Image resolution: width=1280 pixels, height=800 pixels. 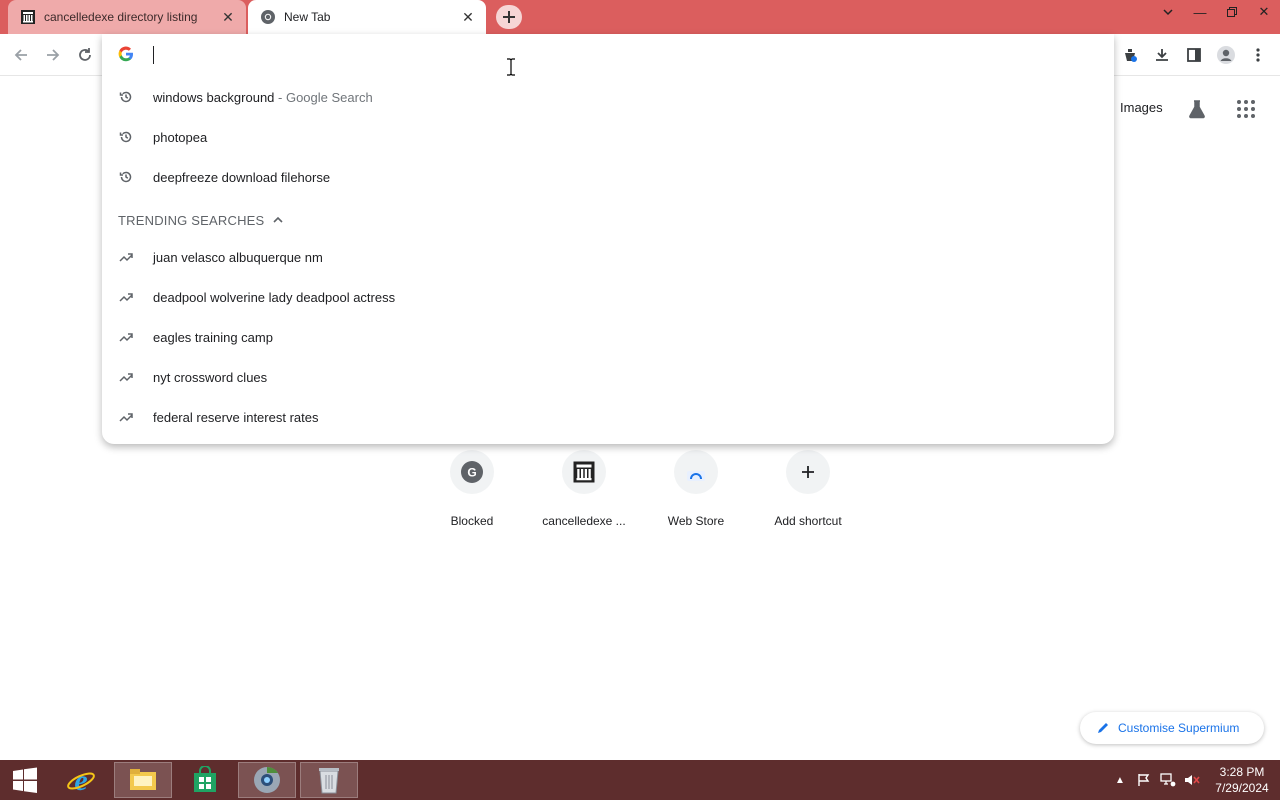 I want to click on clock-time: 3:28 PM, so click(x=1242, y=772).